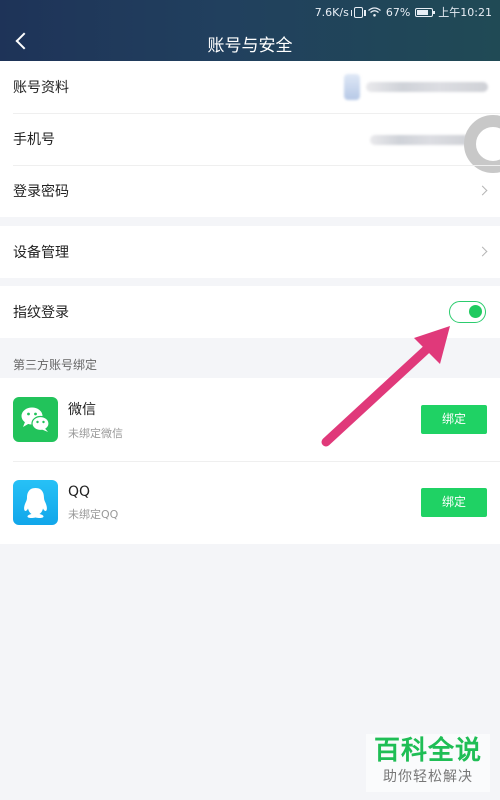  I want to click on section-label-third-party: 第三方账号绑定, so click(55, 365).